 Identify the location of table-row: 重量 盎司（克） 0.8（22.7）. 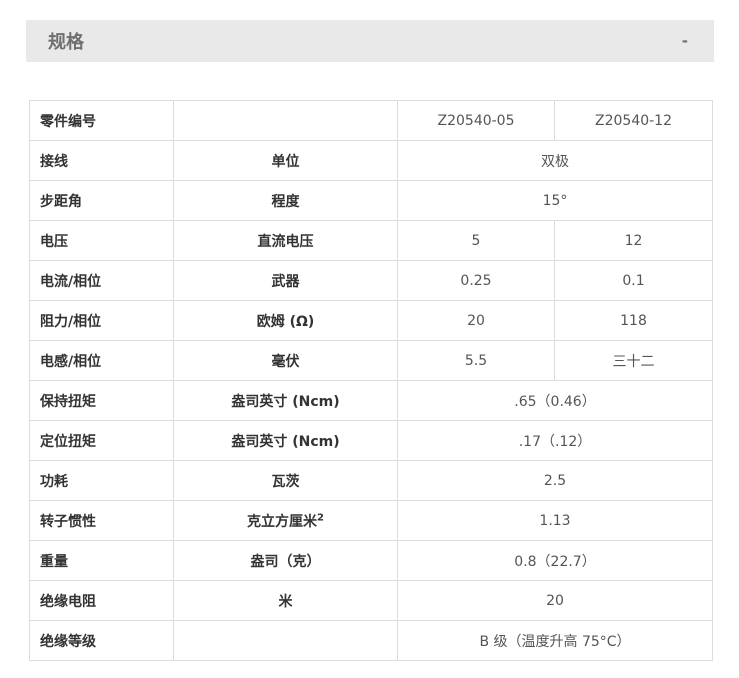
(371, 560).